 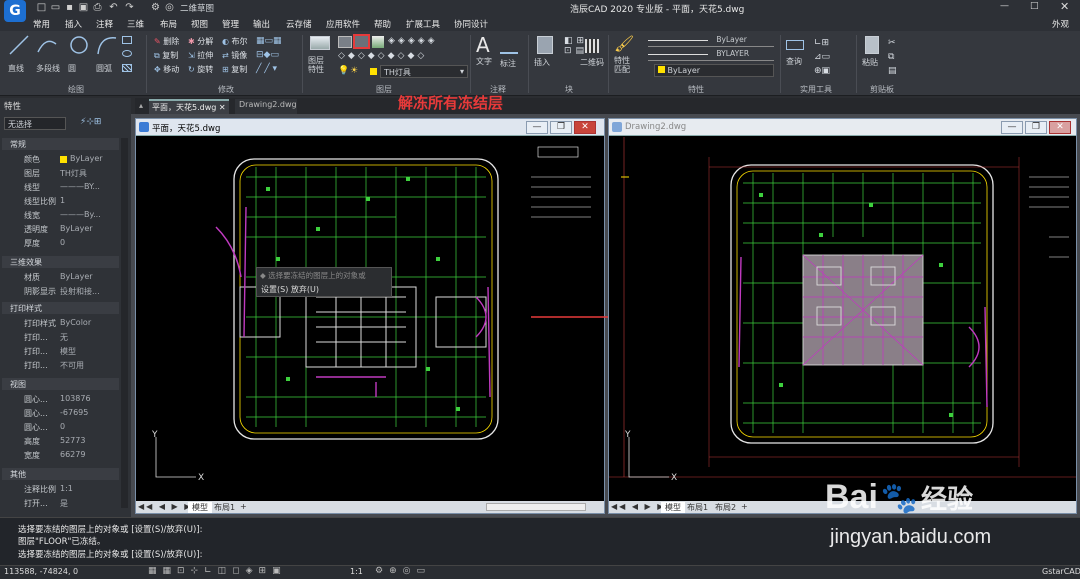 I want to click on mirror-button: ⇄ 镜像, so click(x=234, y=55).